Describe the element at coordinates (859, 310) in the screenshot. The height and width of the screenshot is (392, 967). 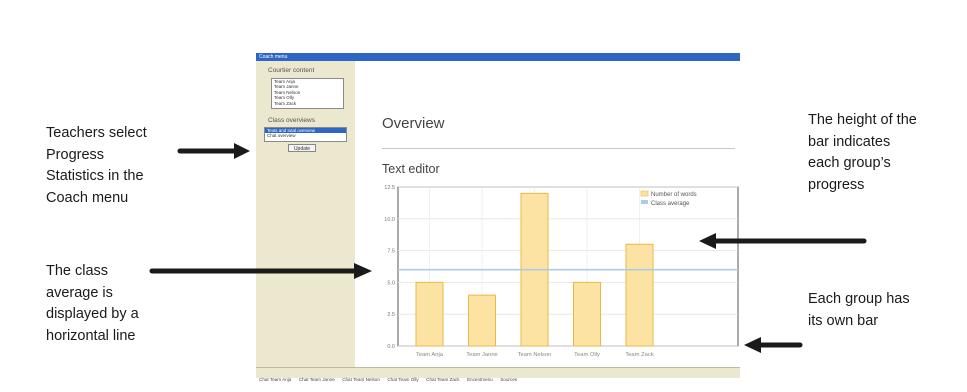
I see `annotation-own-bar: Each group has its own bar` at that location.